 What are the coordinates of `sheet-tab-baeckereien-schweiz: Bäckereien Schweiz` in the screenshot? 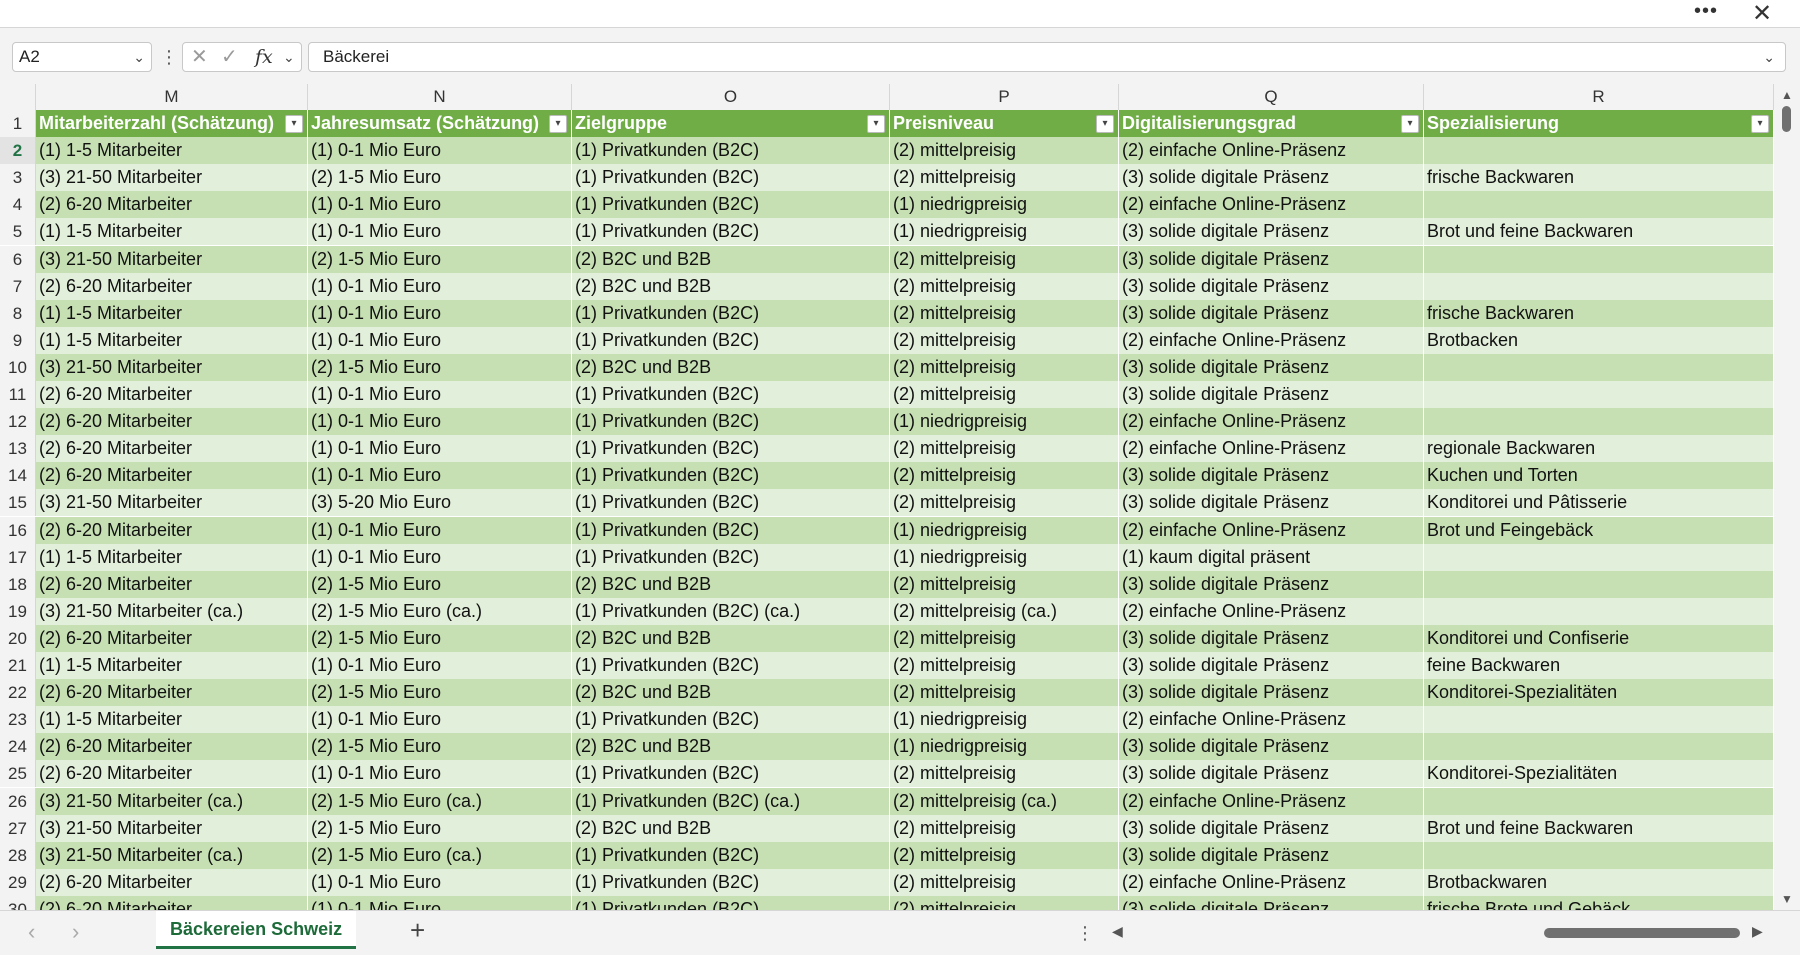 It's located at (256, 930).